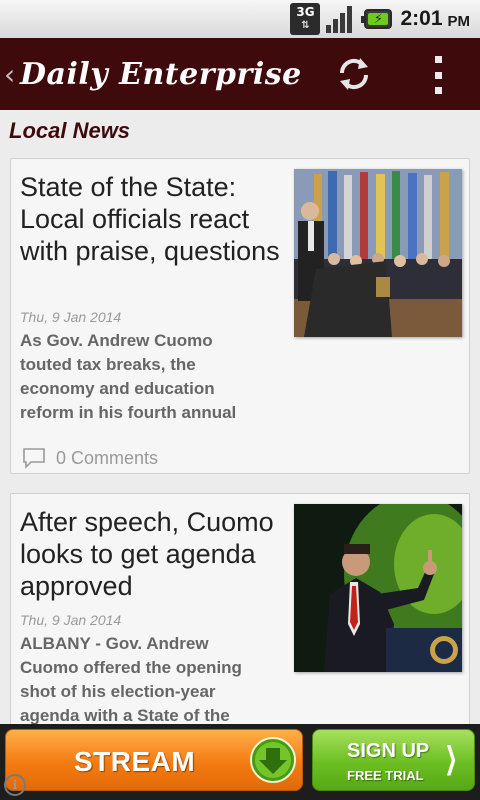 This screenshot has width=480, height=800. I want to click on data-arrows-icon: ⇅, so click(305, 25).